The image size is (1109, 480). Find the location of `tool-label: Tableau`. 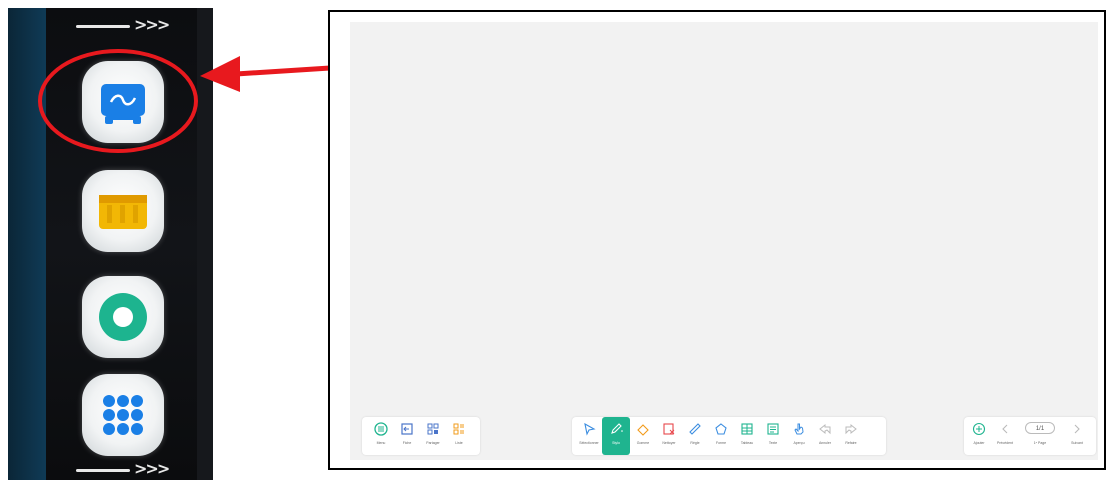

tool-label: Tableau is located at coordinates (747, 443).